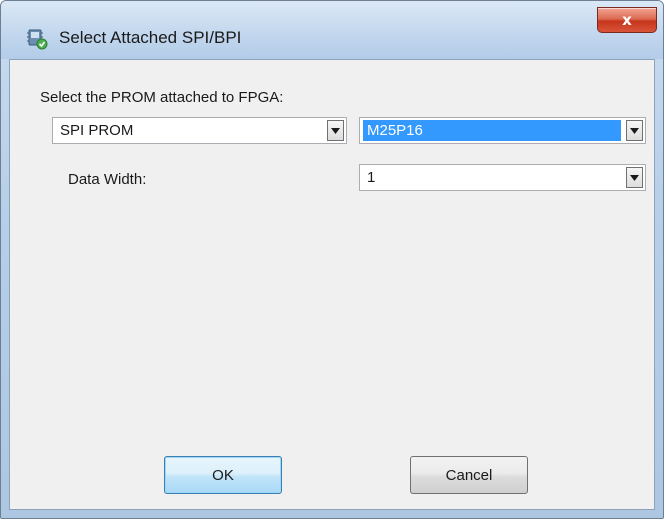  I want to click on prom-type-dropdown: SPI PROM, so click(199, 130).